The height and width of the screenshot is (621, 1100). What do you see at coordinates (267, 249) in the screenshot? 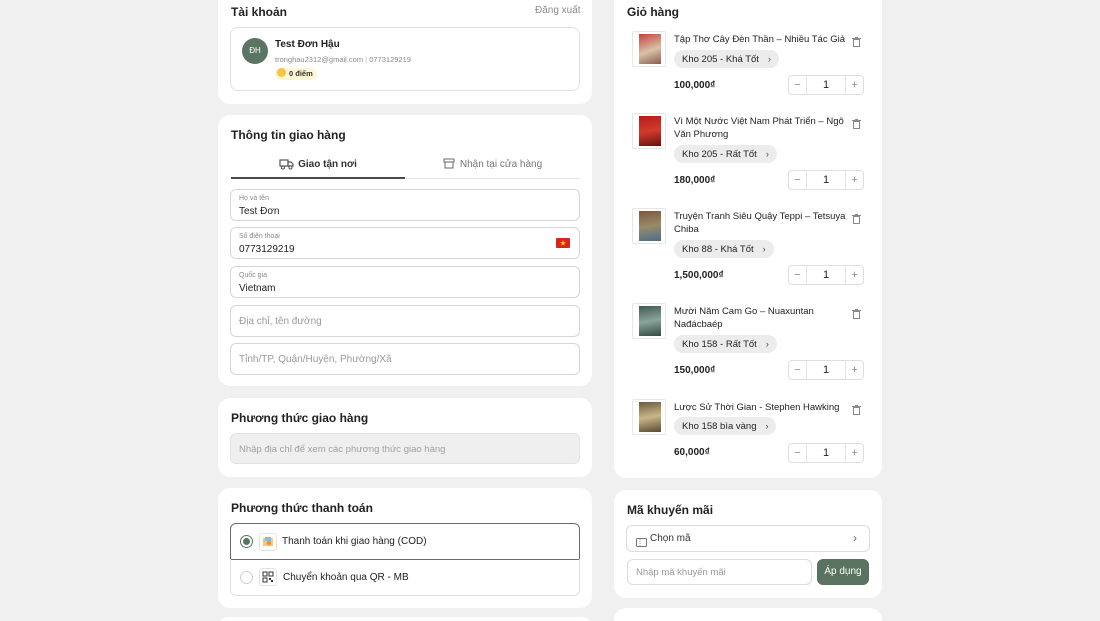
I see `phone-field-value: 0773129219` at bounding box center [267, 249].